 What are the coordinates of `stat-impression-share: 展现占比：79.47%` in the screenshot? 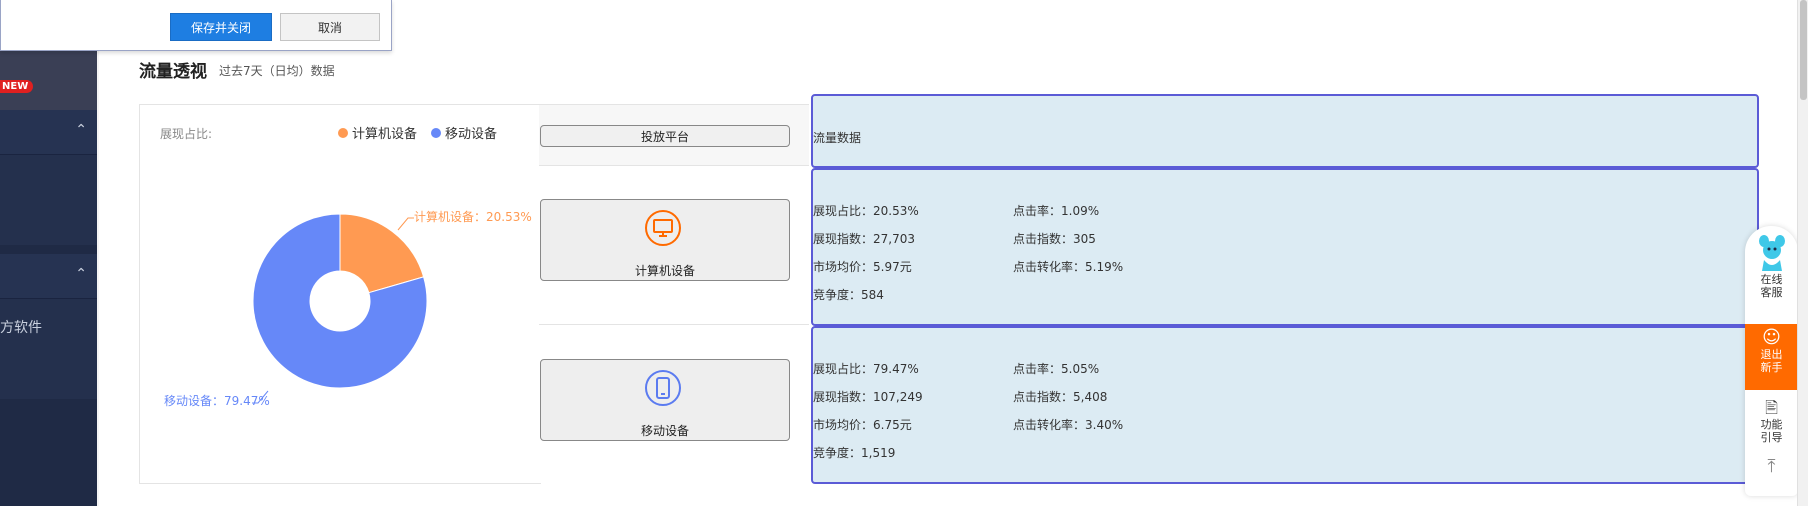 It's located at (866, 369).